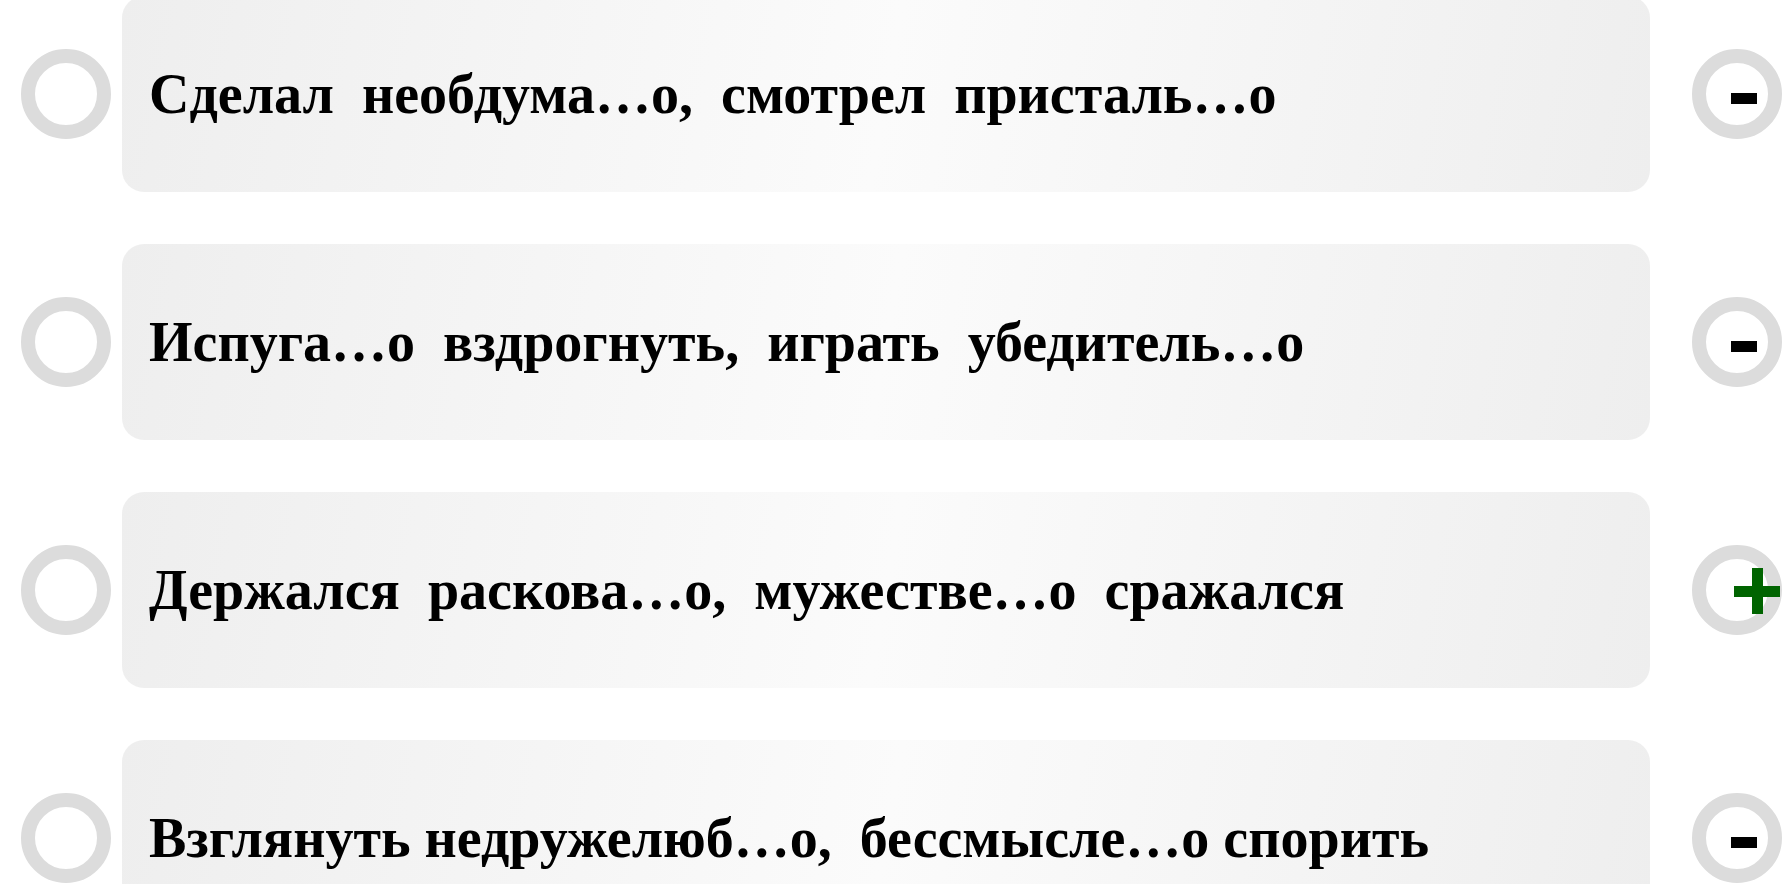 This screenshot has height=888, width=1783. Describe the element at coordinates (713, 94) in the screenshot. I see `answer-text: Сделал необдума…о, смотрел присталь…о` at that location.